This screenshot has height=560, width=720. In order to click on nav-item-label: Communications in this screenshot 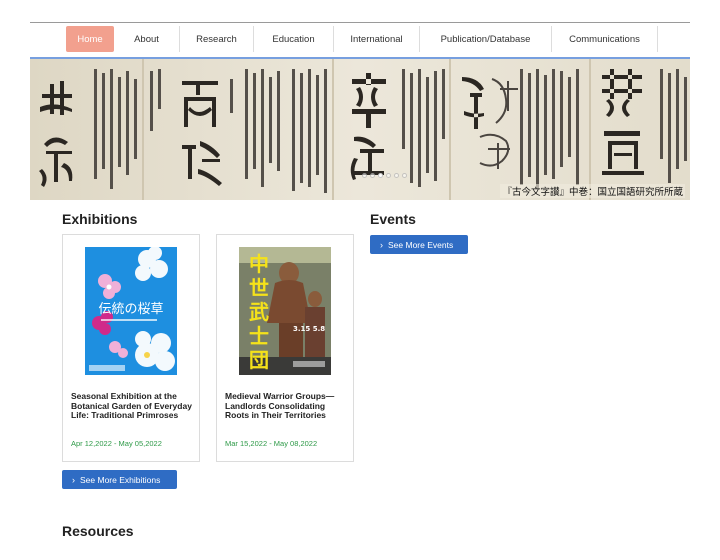, I will do `click(604, 39)`.